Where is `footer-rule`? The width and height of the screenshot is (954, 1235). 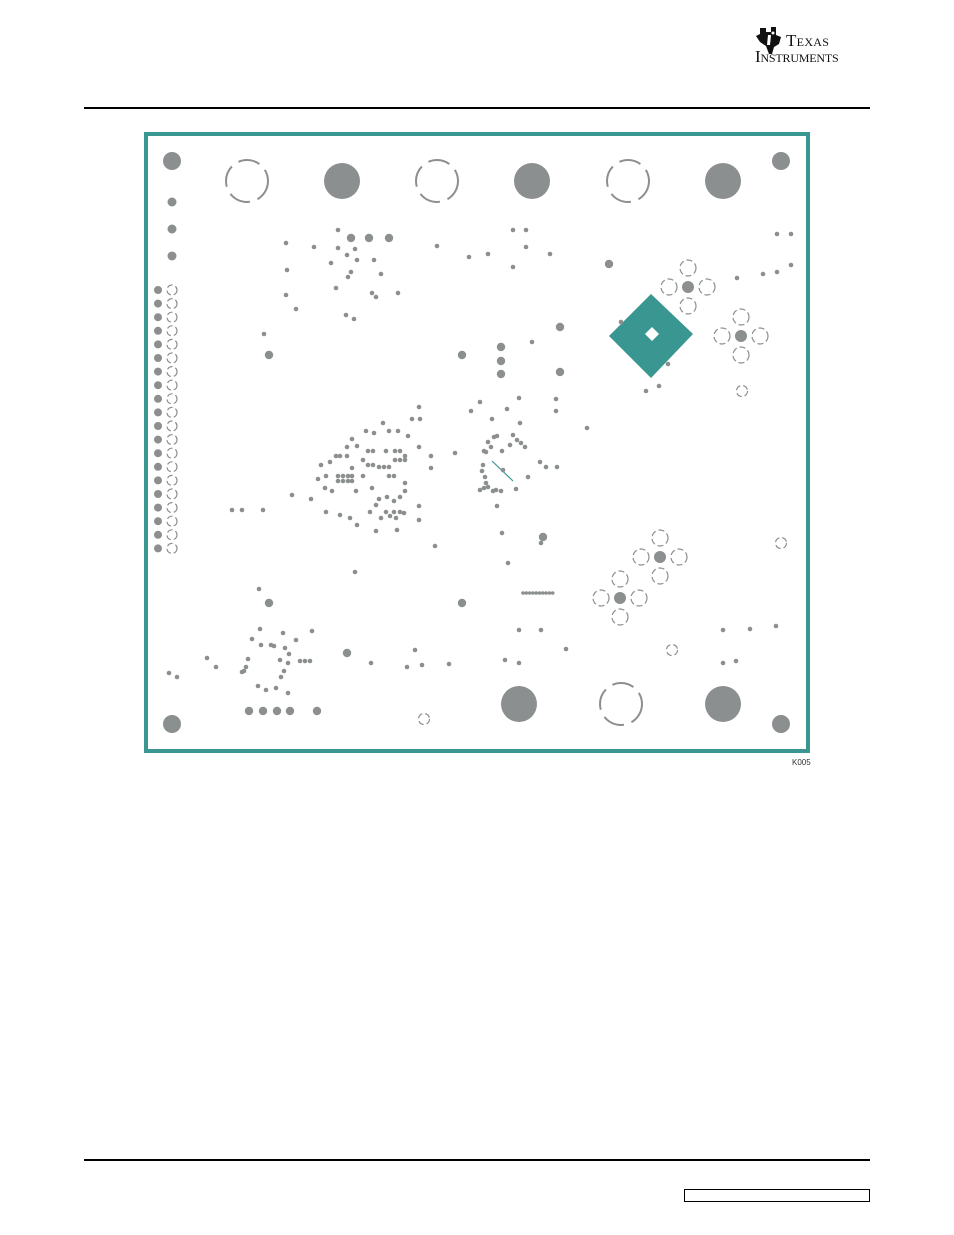 footer-rule is located at coordinates (477, 1160).